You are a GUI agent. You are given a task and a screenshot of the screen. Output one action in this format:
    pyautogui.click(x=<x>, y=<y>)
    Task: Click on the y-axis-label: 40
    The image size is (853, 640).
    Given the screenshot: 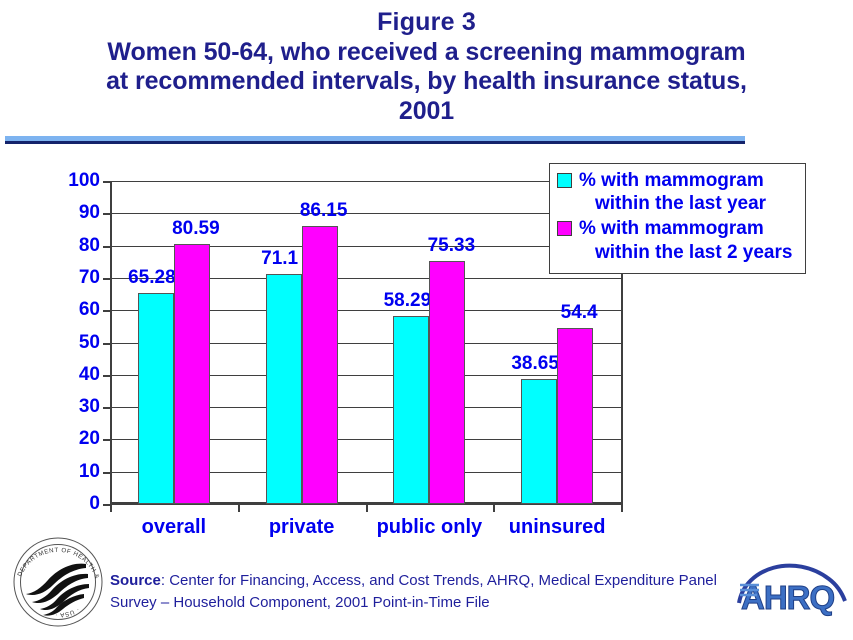 What is the action you would take?
    pyautogui.click(x=89, y=374)
    